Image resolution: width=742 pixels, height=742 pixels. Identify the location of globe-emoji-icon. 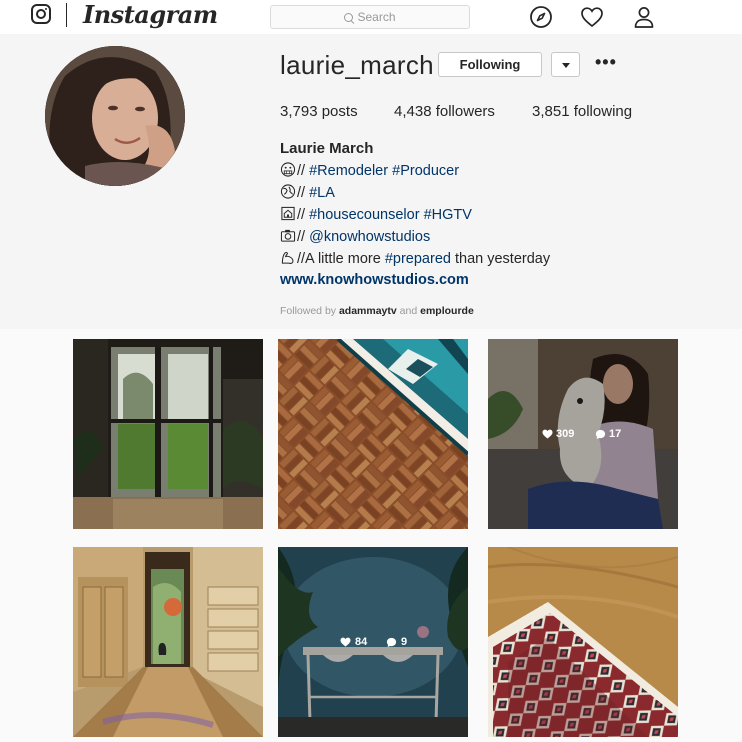
(288, 191).